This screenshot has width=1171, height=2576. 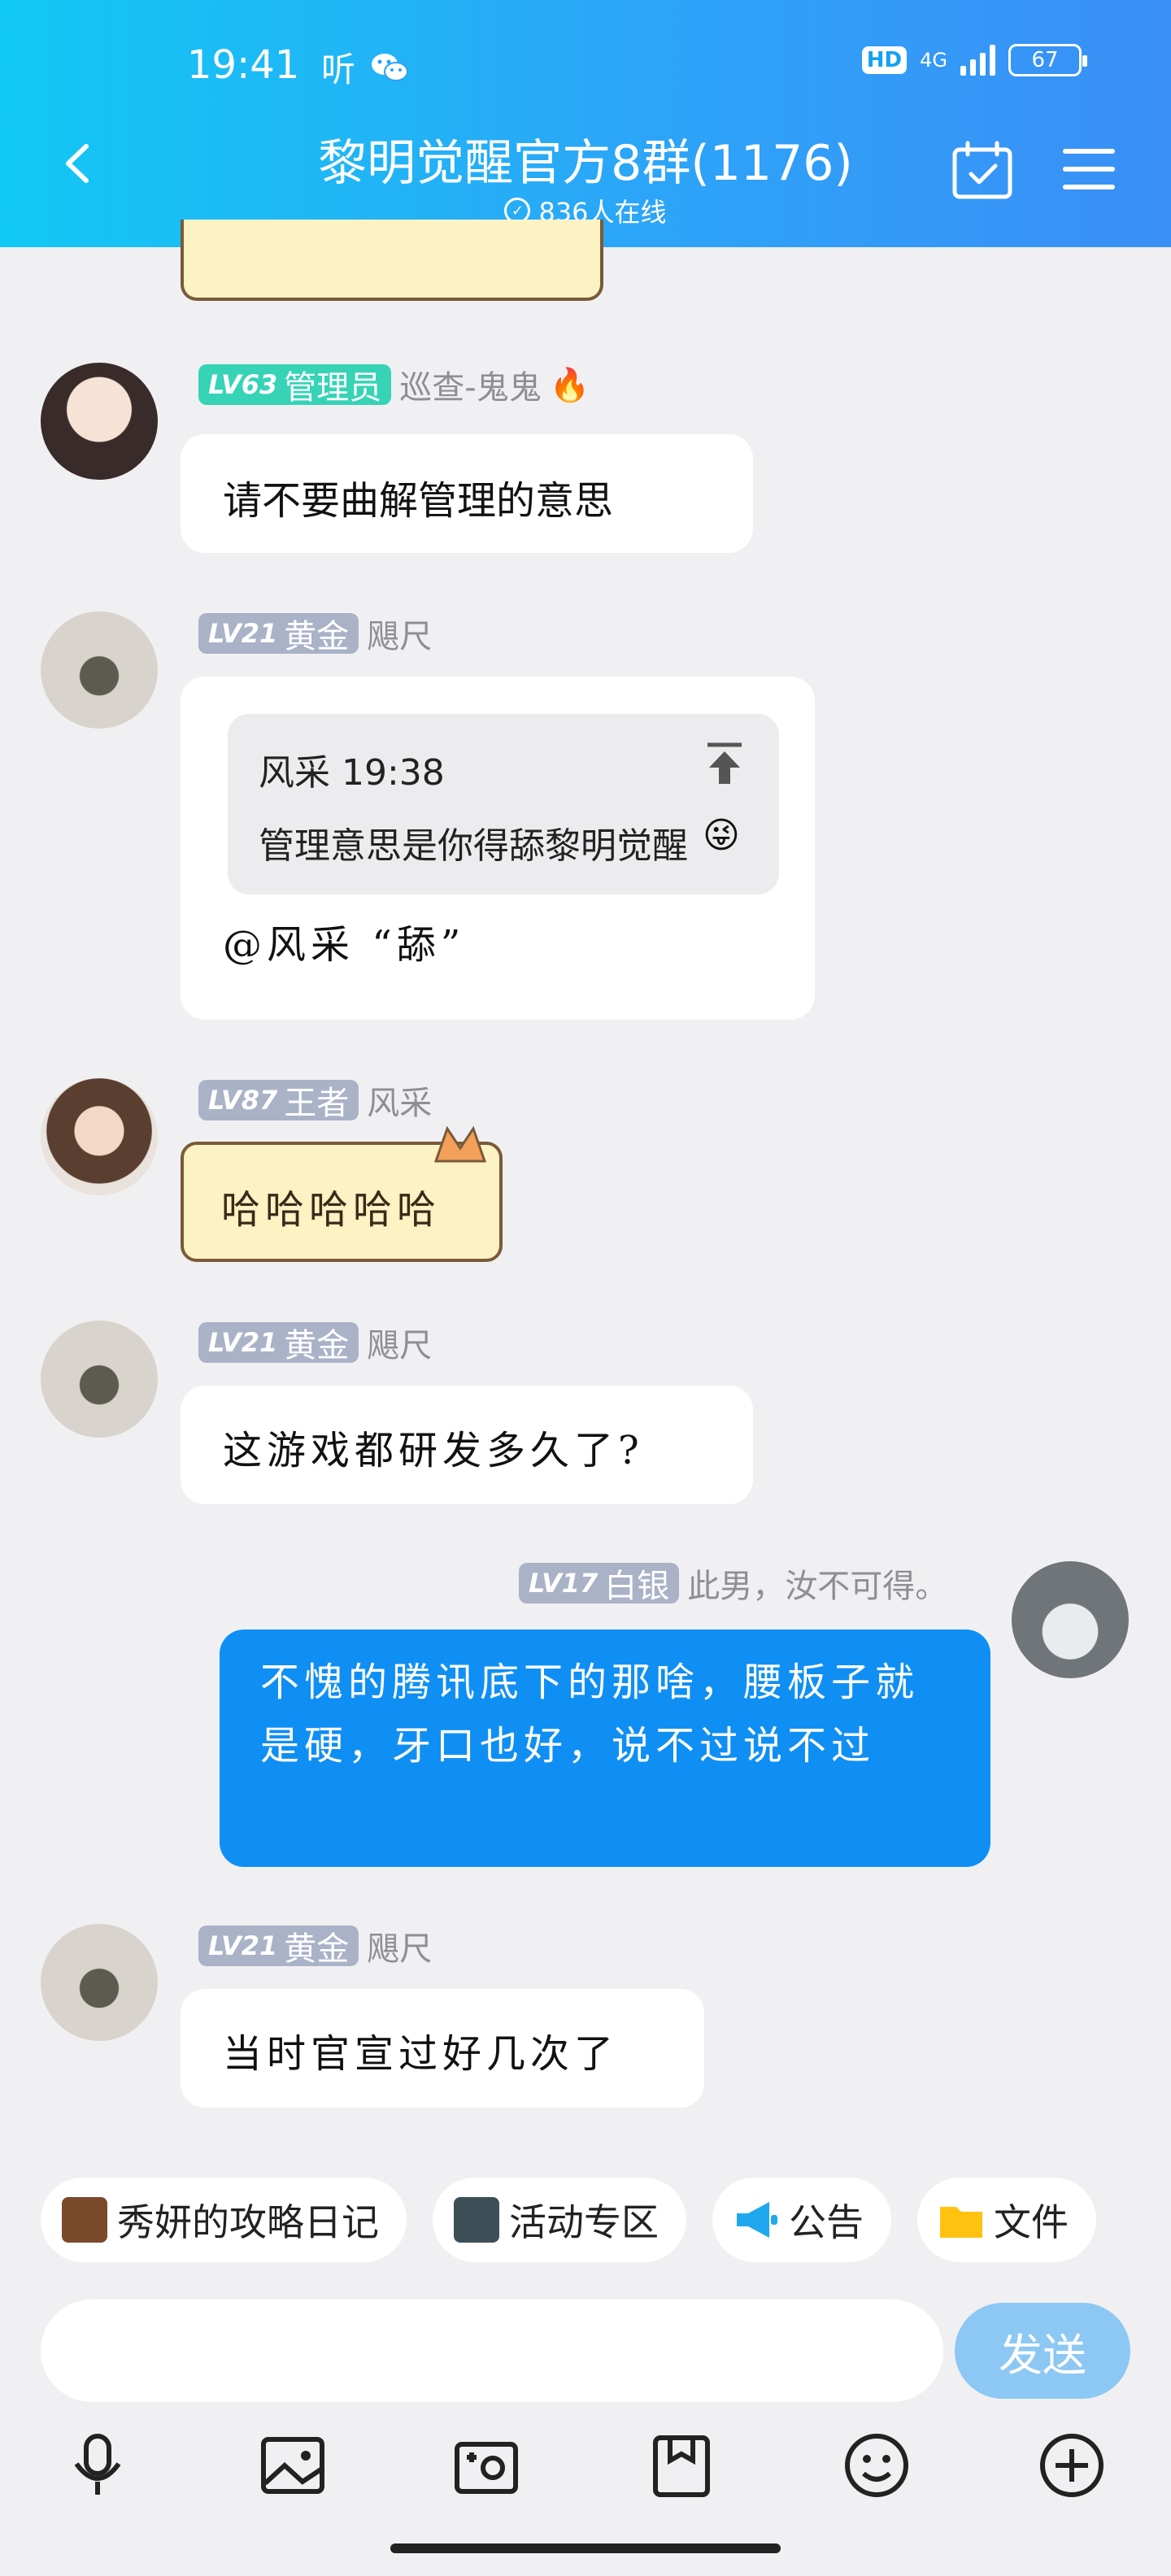 What do you see at coordinates (1031, 2222) in the screenshot?
I see `chip-label: 文件` at bounding box center [1031, 2222].